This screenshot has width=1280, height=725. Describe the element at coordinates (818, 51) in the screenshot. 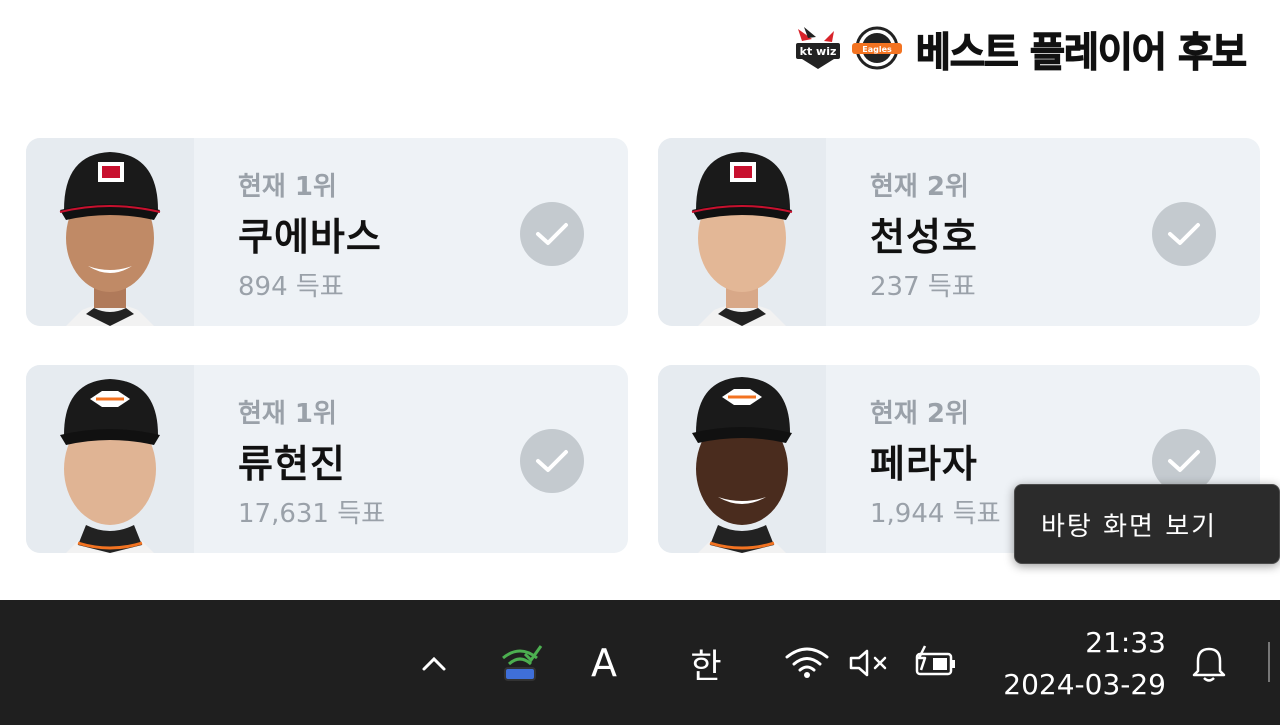

I see `svg-text: kt wiz` at that location.